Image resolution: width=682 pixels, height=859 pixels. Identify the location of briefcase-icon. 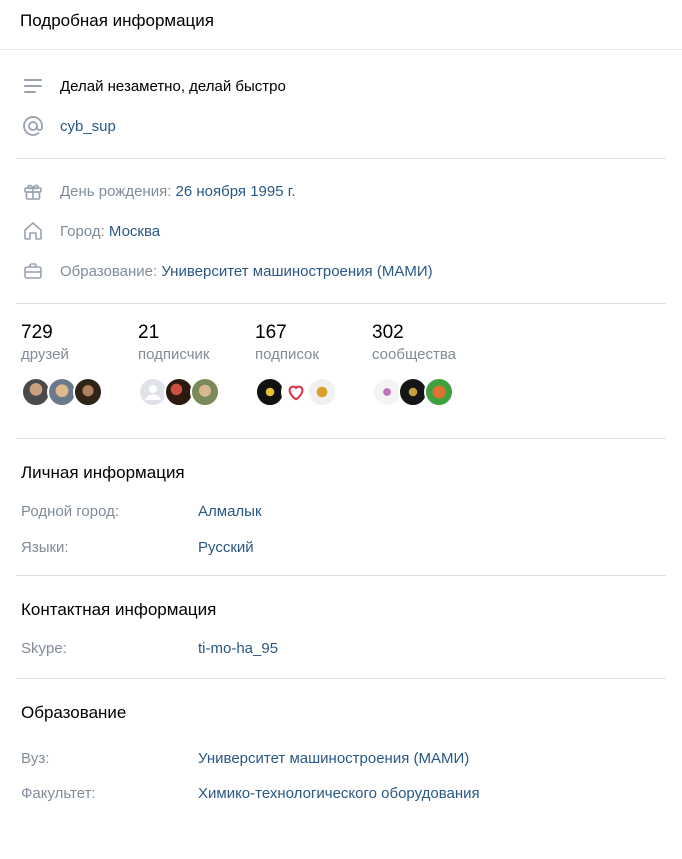
(33, 271).